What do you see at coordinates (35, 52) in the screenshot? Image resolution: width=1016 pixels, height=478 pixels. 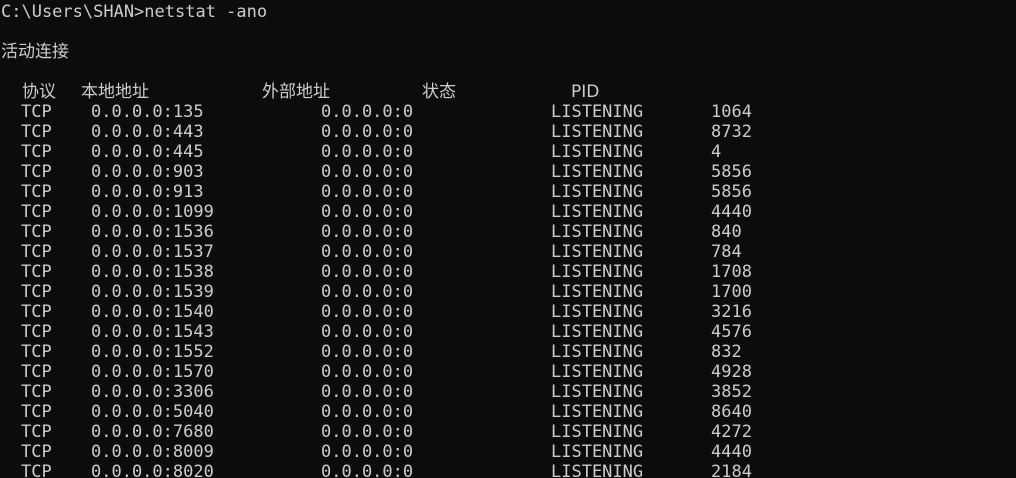 I see `section-title: 活动连接` at bounding box center [35, 52].